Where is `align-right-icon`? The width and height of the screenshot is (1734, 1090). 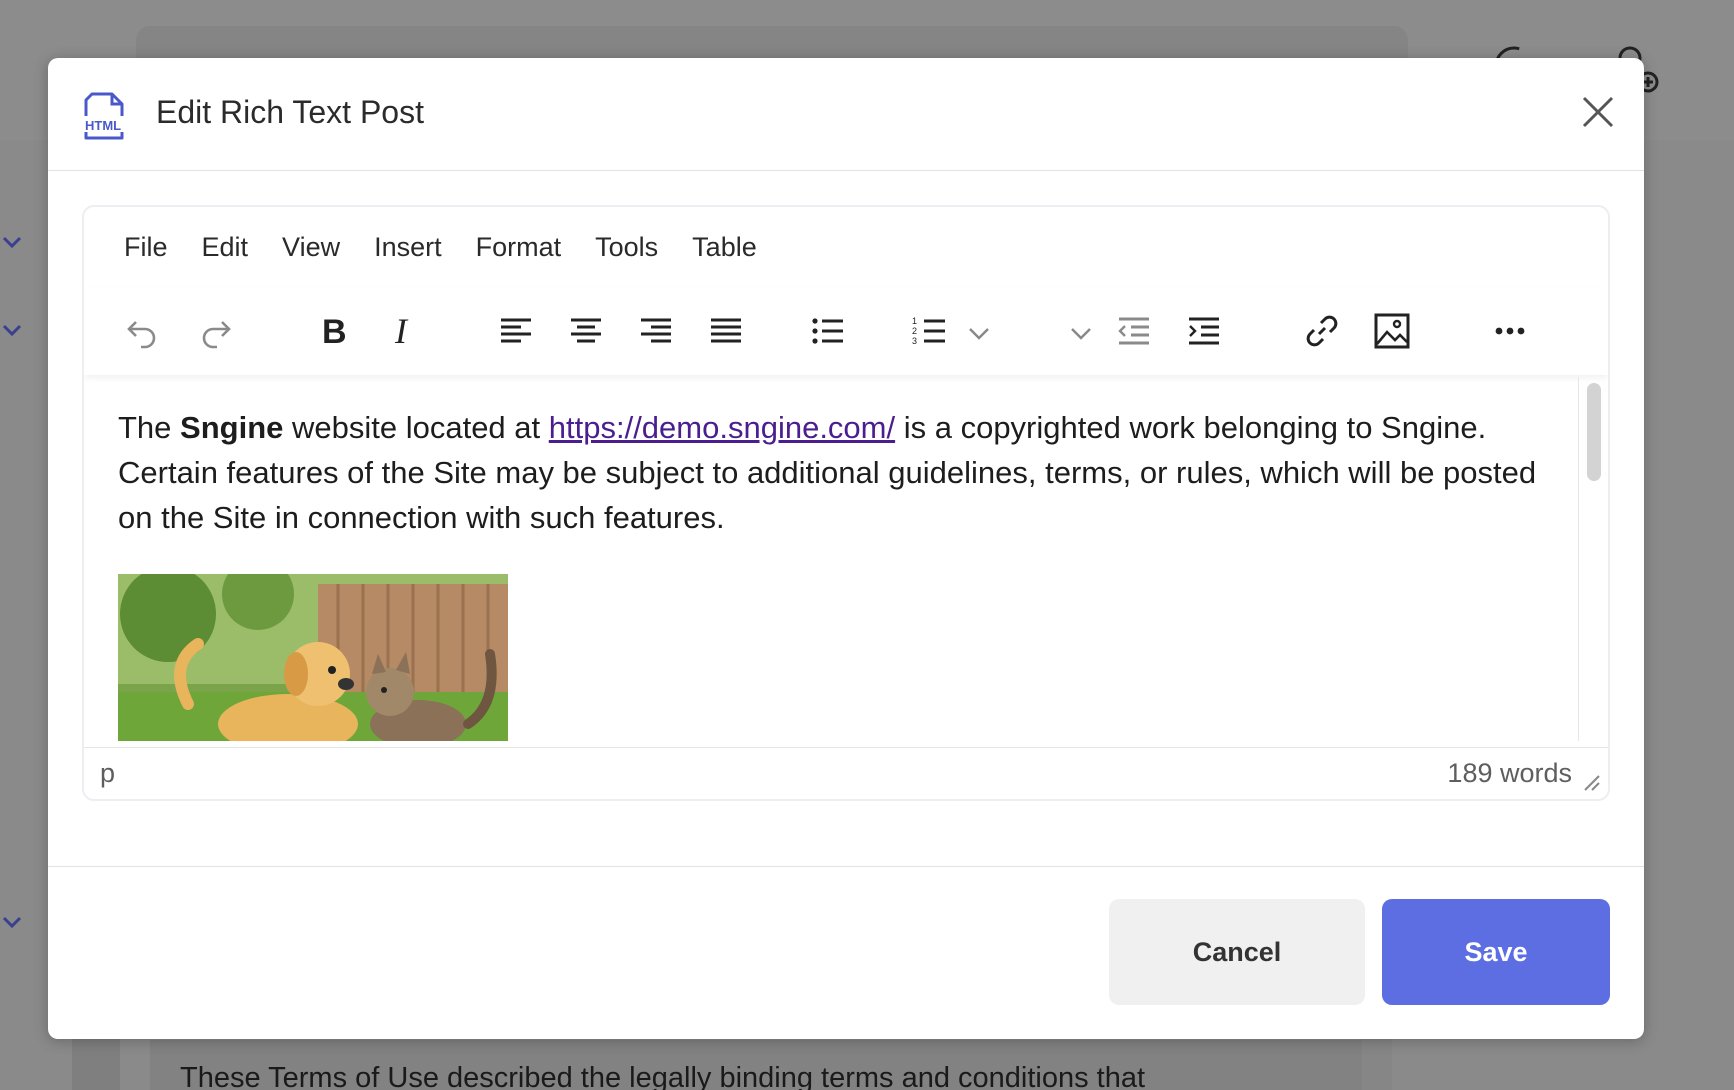
align-right-icon is located at coordinates (656, 331).